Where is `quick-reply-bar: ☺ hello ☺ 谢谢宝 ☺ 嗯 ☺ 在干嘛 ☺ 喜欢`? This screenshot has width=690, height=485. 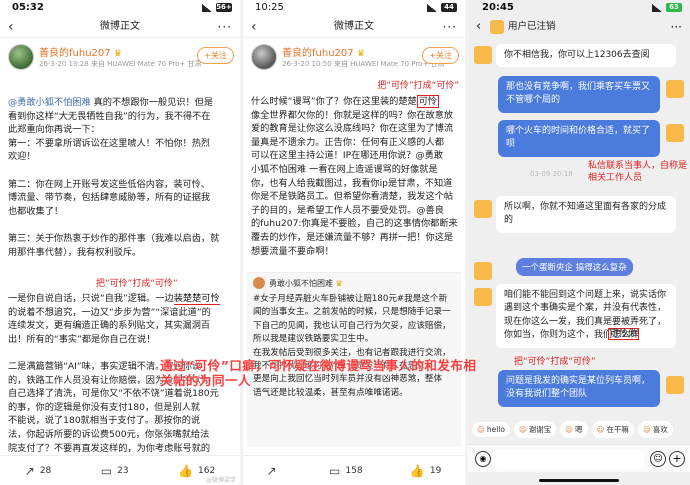
quick-reply-bar: ☺ hello ☺ 谢谢宝 ☺ 嗯 ☺ 在干嘛 ☺ 喜欢 is located at coordinates (579, 429).